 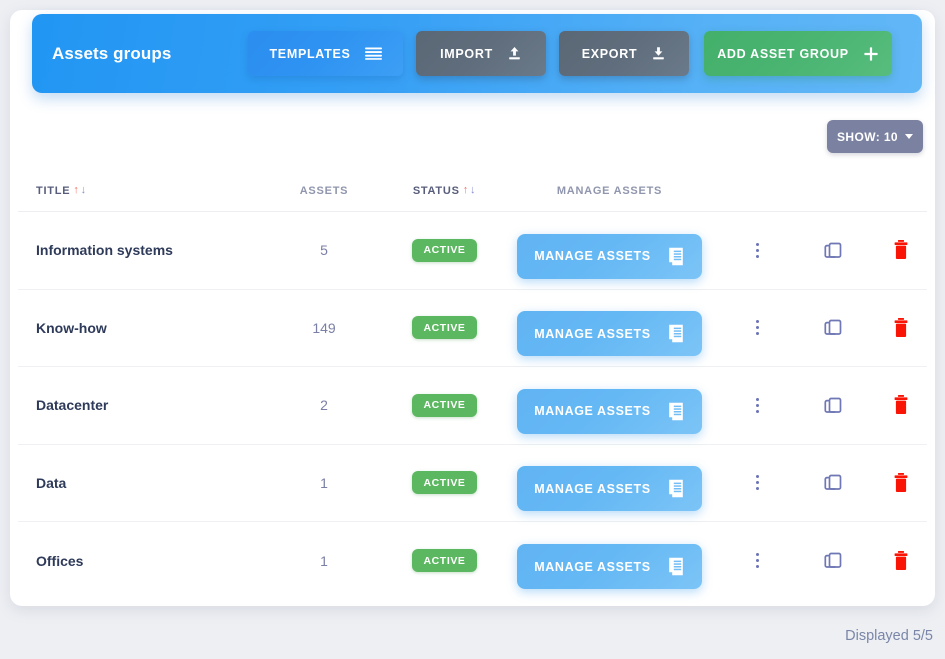 What do you see at coordinates (60, 560) in the screenshot?
I see `cell-title: Offices` at bounding box center [60, 560].